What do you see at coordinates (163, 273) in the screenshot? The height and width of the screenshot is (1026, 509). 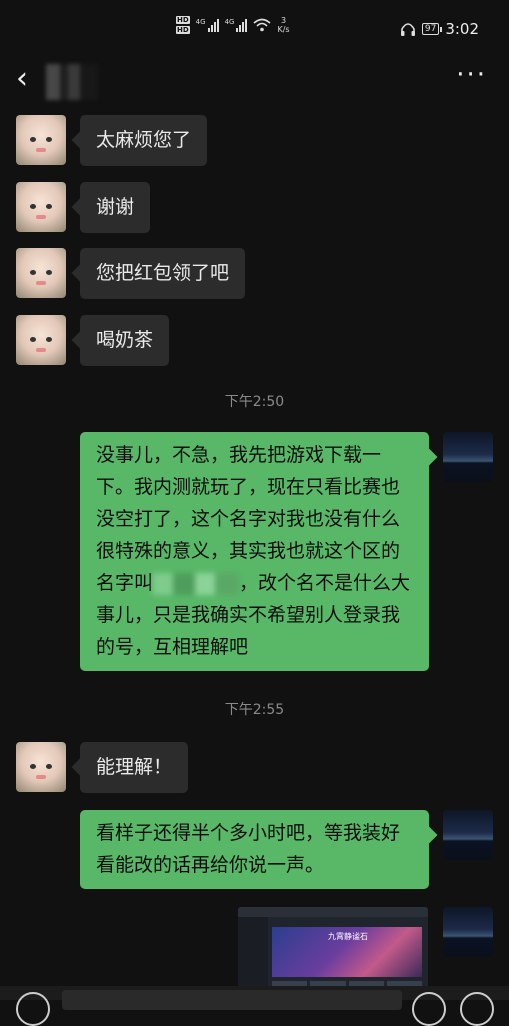 I see `message-bubble-left: 您把红包领了吧` at bounding box center [163, 273].